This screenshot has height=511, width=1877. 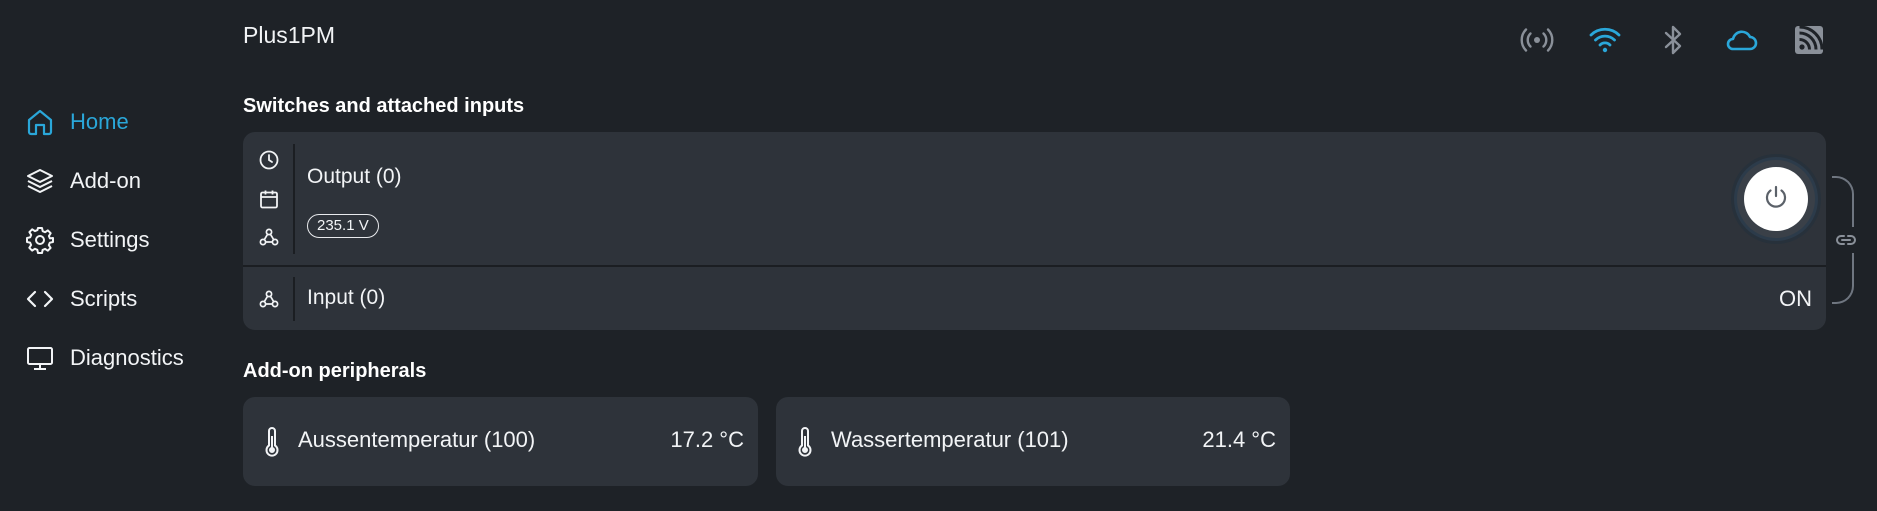 What do you see at coordinates (384, 106) in the screenshot?
I see `section-title-switches: Switches and attached inputs` at bounding box center [384, 106].